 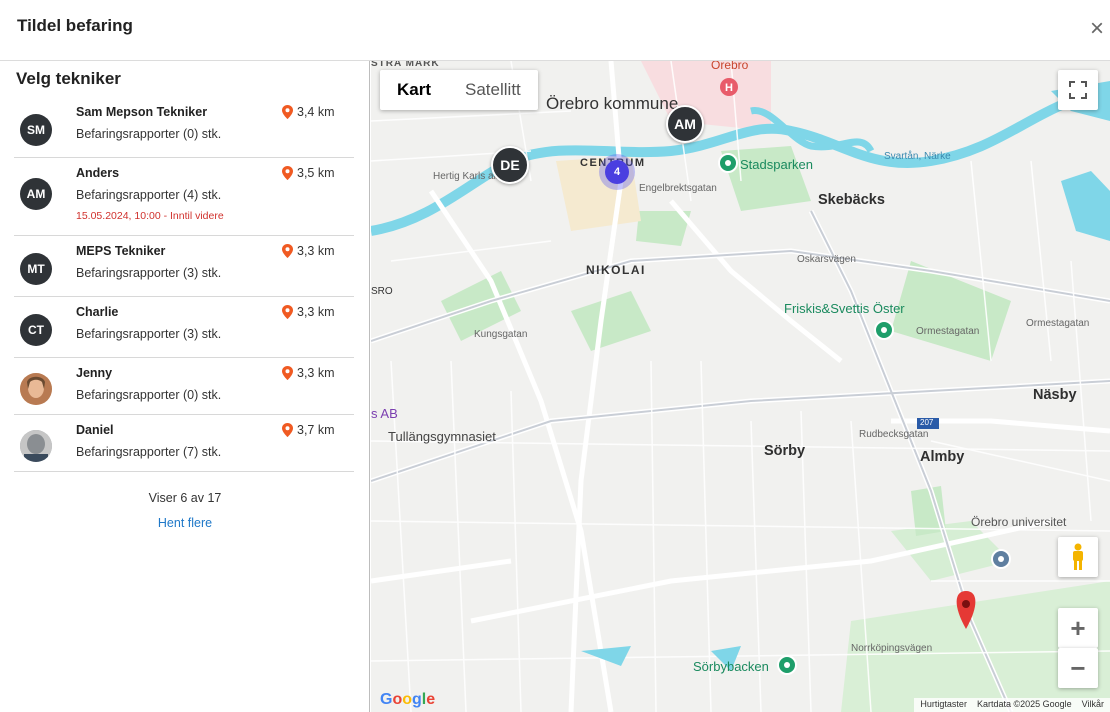 I want to click on avatar: AM, so click(x=36, y=194).